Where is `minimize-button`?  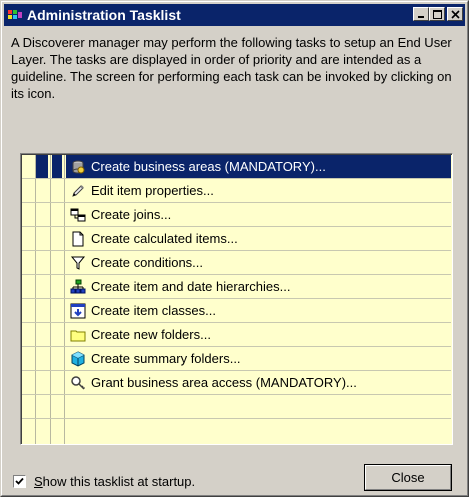
minimize-button is located at coordinates (421, 14).